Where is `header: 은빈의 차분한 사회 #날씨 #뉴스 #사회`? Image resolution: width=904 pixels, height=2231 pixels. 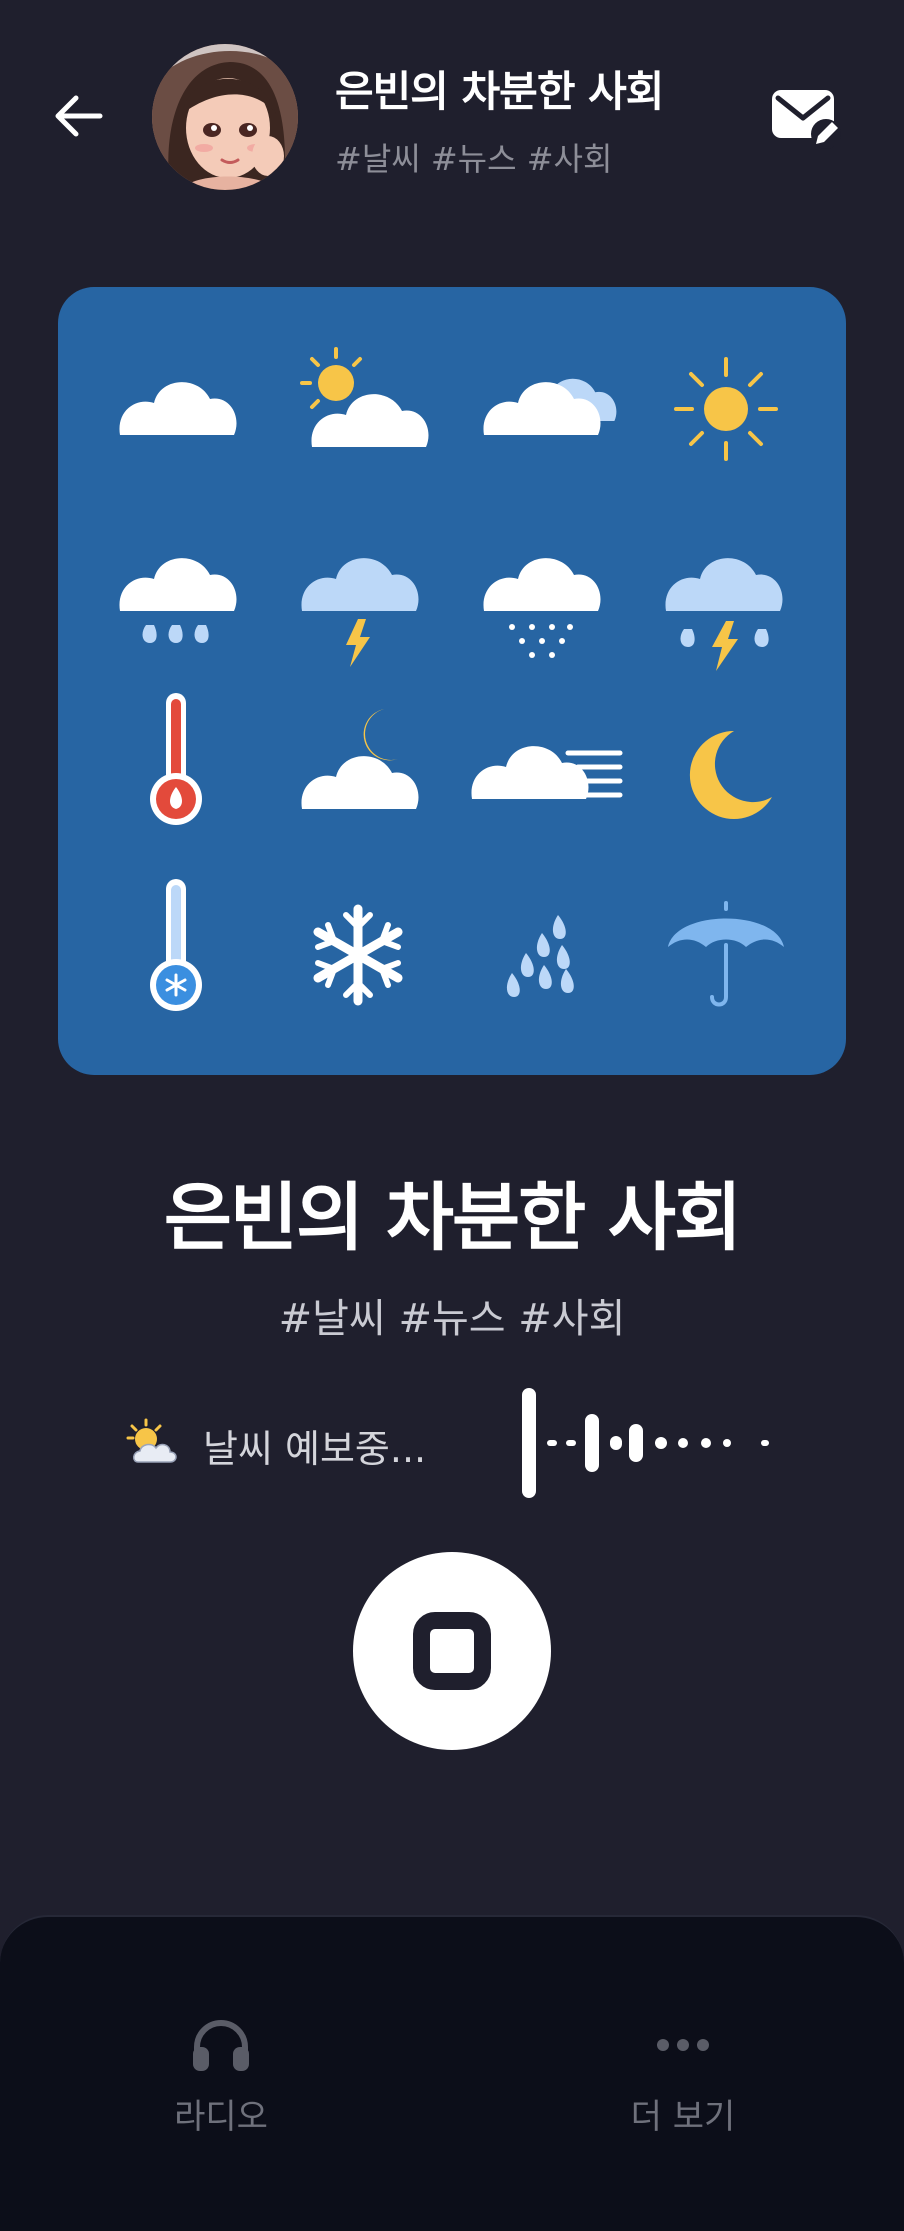 header: 은빈의 차분한 사회 #날씨 #뉴스 #사회 is located at coordinates (452, 115).